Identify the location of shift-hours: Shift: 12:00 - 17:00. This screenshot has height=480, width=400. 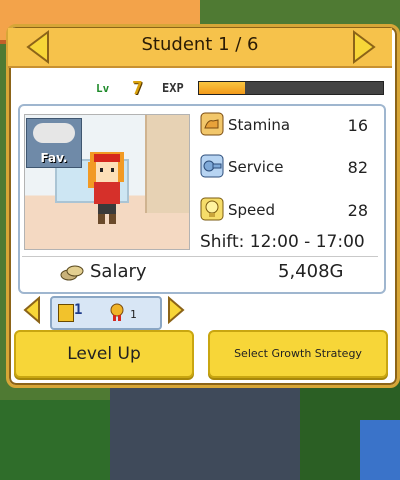
(282, 242).